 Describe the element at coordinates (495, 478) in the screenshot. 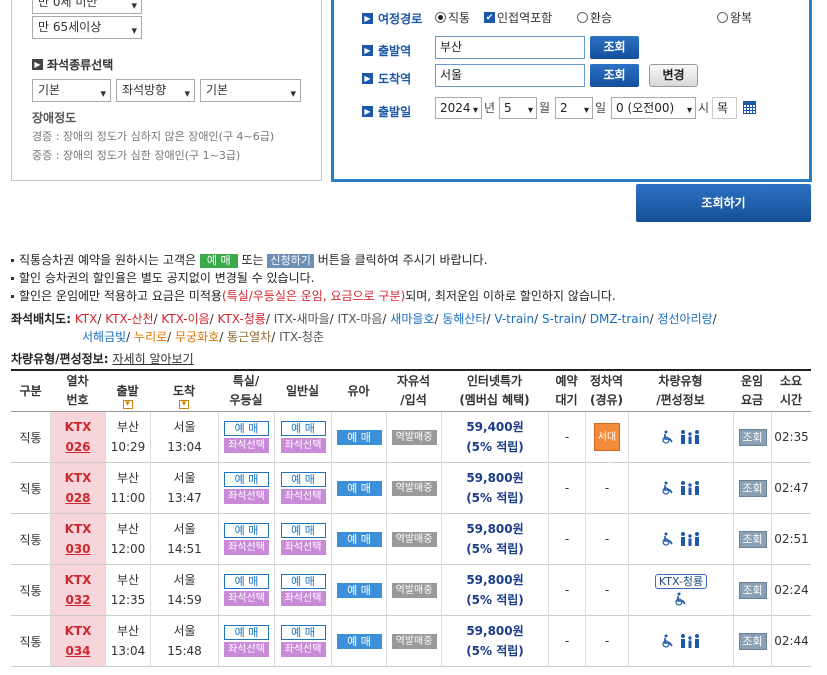

I see `internet-price: 59,800원` at that location.